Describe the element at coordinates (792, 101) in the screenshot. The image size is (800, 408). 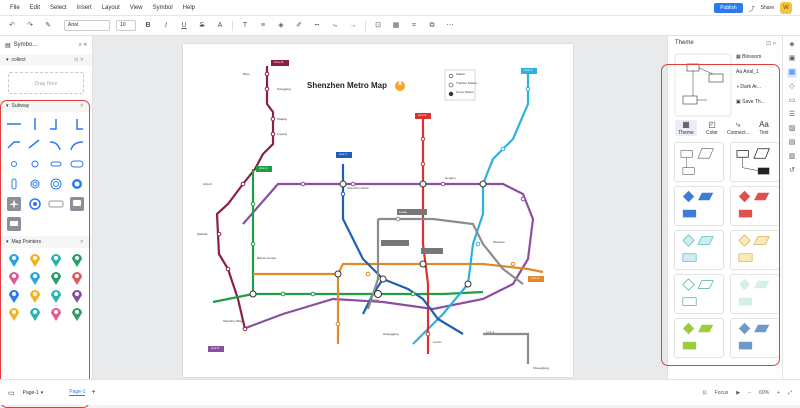
I see `page-icon: ▭` at that location.